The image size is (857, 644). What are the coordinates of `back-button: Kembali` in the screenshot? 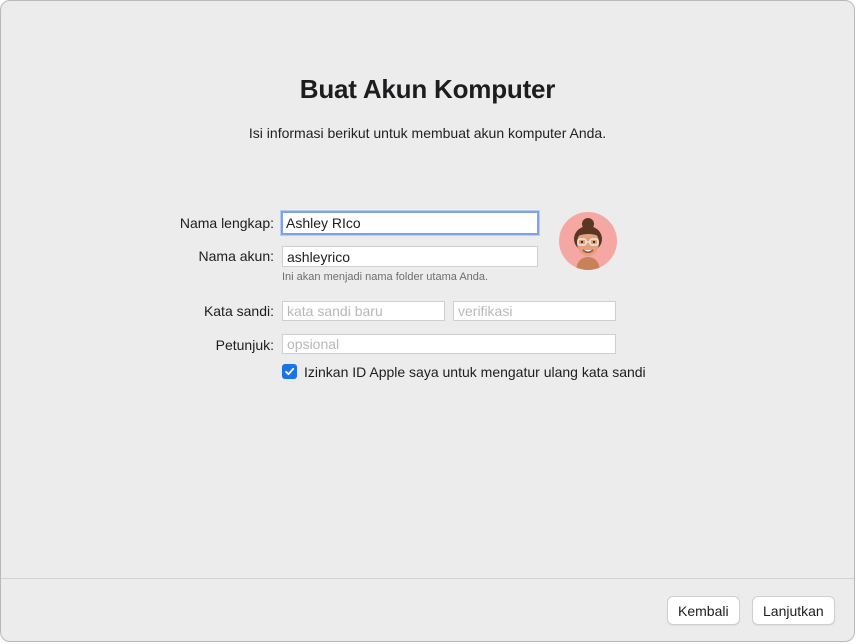 It's located at (703, 610).